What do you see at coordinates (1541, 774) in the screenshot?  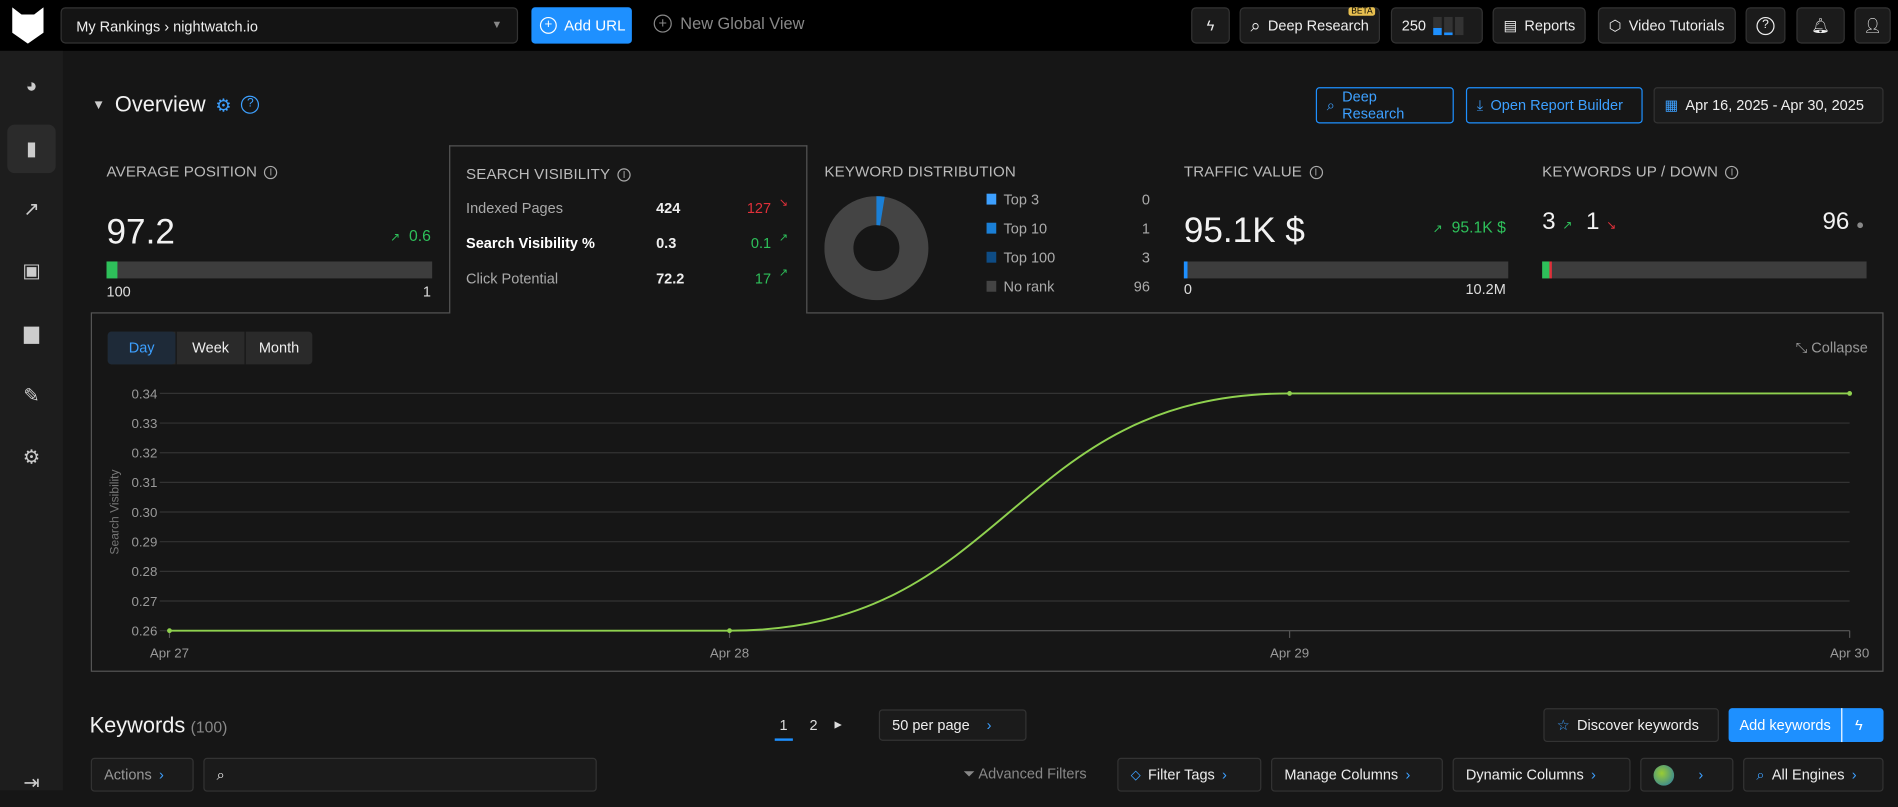 I see `dynamic-columns-button: Dynamic Columns ›` at bounding box center [1541, 774].